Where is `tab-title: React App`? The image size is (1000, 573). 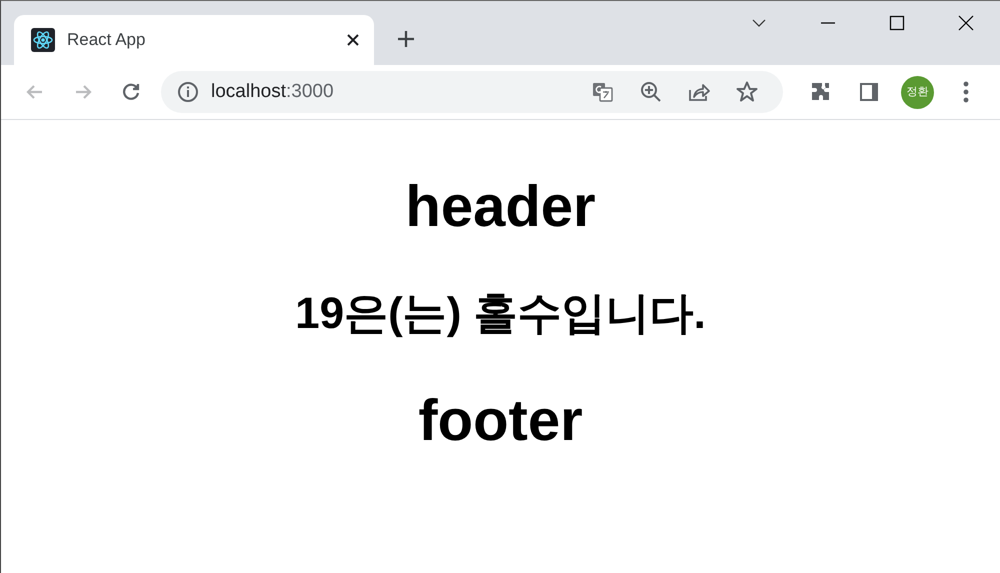
tab-title: React App is located at coordinates (106, 40).